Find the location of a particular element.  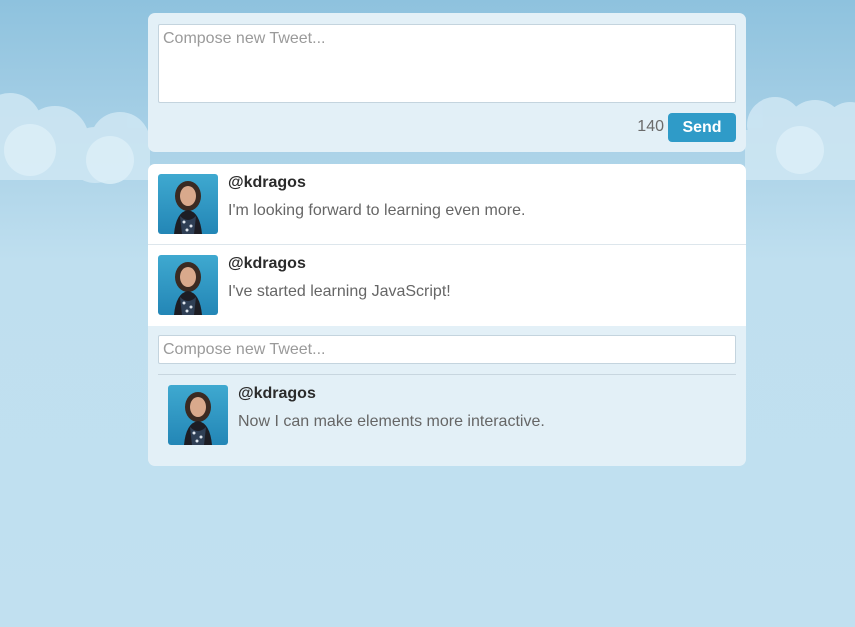

compose-tweet-textarea is located at coordinates (447, 63).